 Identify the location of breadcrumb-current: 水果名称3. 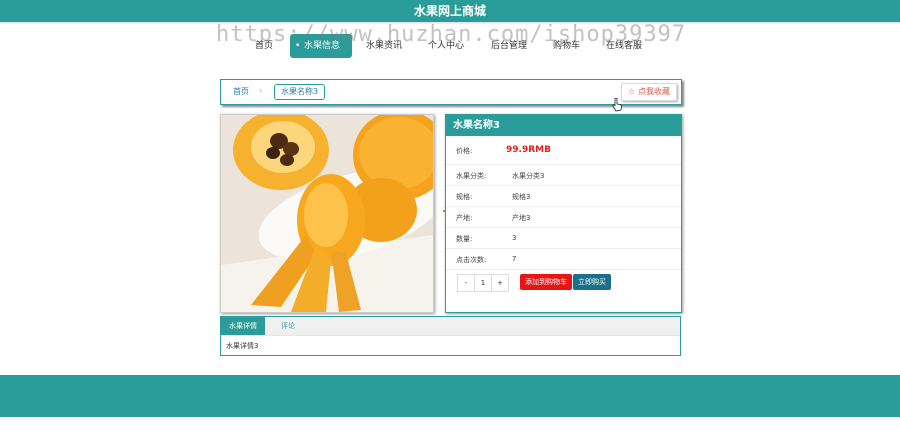
(300, 92).